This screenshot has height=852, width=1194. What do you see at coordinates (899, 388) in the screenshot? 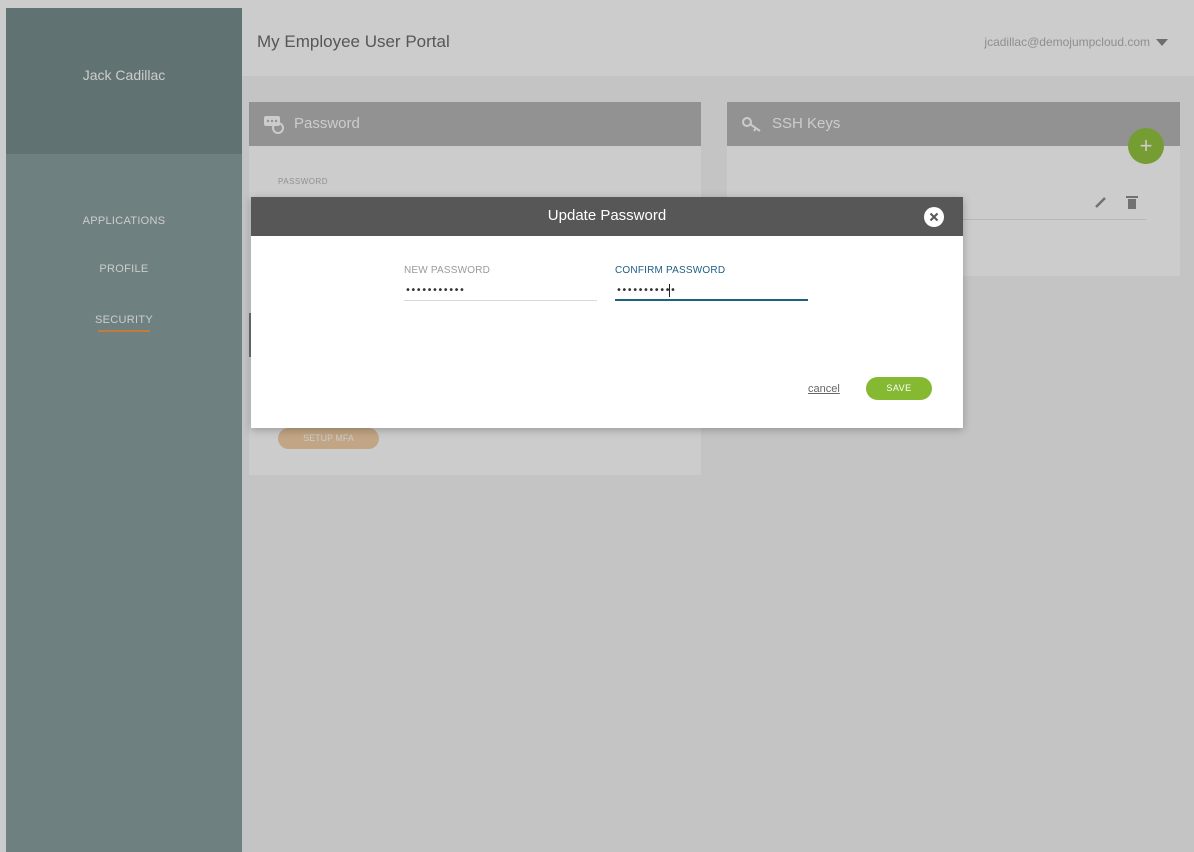
I see `save-button: SAVE` at bounding box center [899, 388].